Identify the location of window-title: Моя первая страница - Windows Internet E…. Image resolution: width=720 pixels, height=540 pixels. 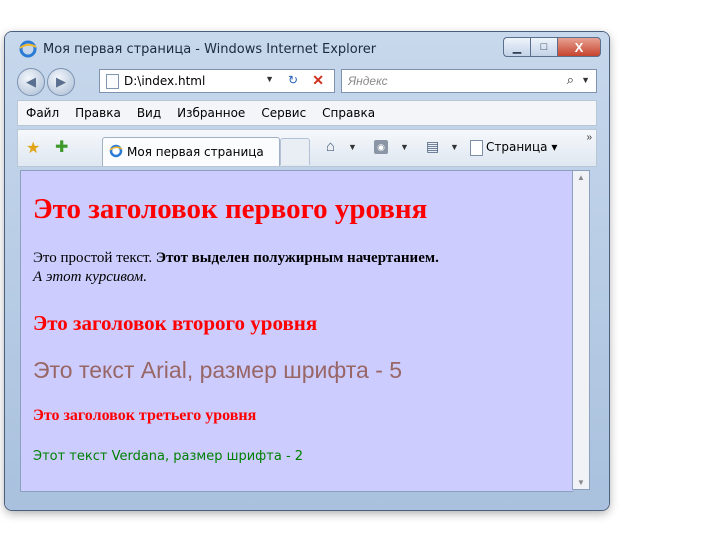
(210, 49).